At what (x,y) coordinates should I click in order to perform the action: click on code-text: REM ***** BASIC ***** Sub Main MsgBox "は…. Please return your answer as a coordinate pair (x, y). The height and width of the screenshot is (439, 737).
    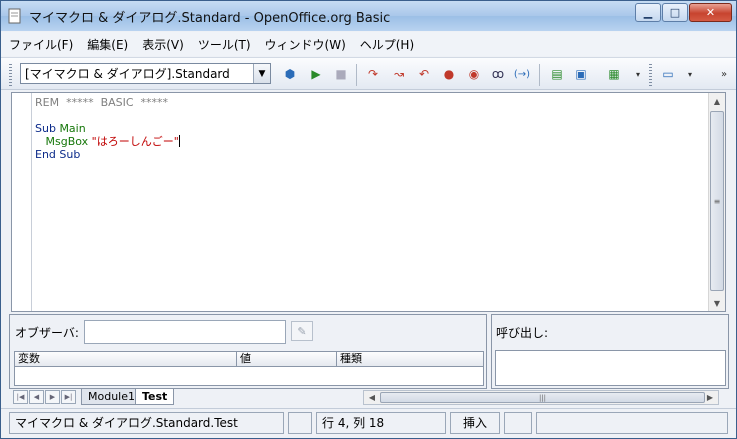
    Looking at the image, I should click on (107, 128).